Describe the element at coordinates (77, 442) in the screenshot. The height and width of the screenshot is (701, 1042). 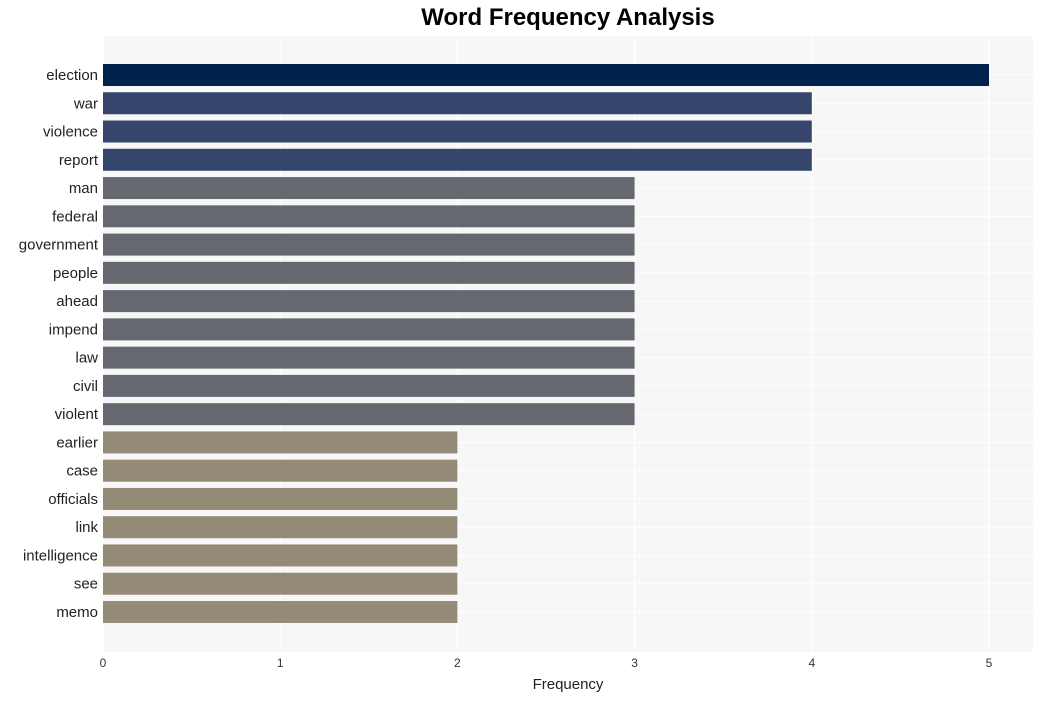
I see `category-label-earlier: earlier` at that location.